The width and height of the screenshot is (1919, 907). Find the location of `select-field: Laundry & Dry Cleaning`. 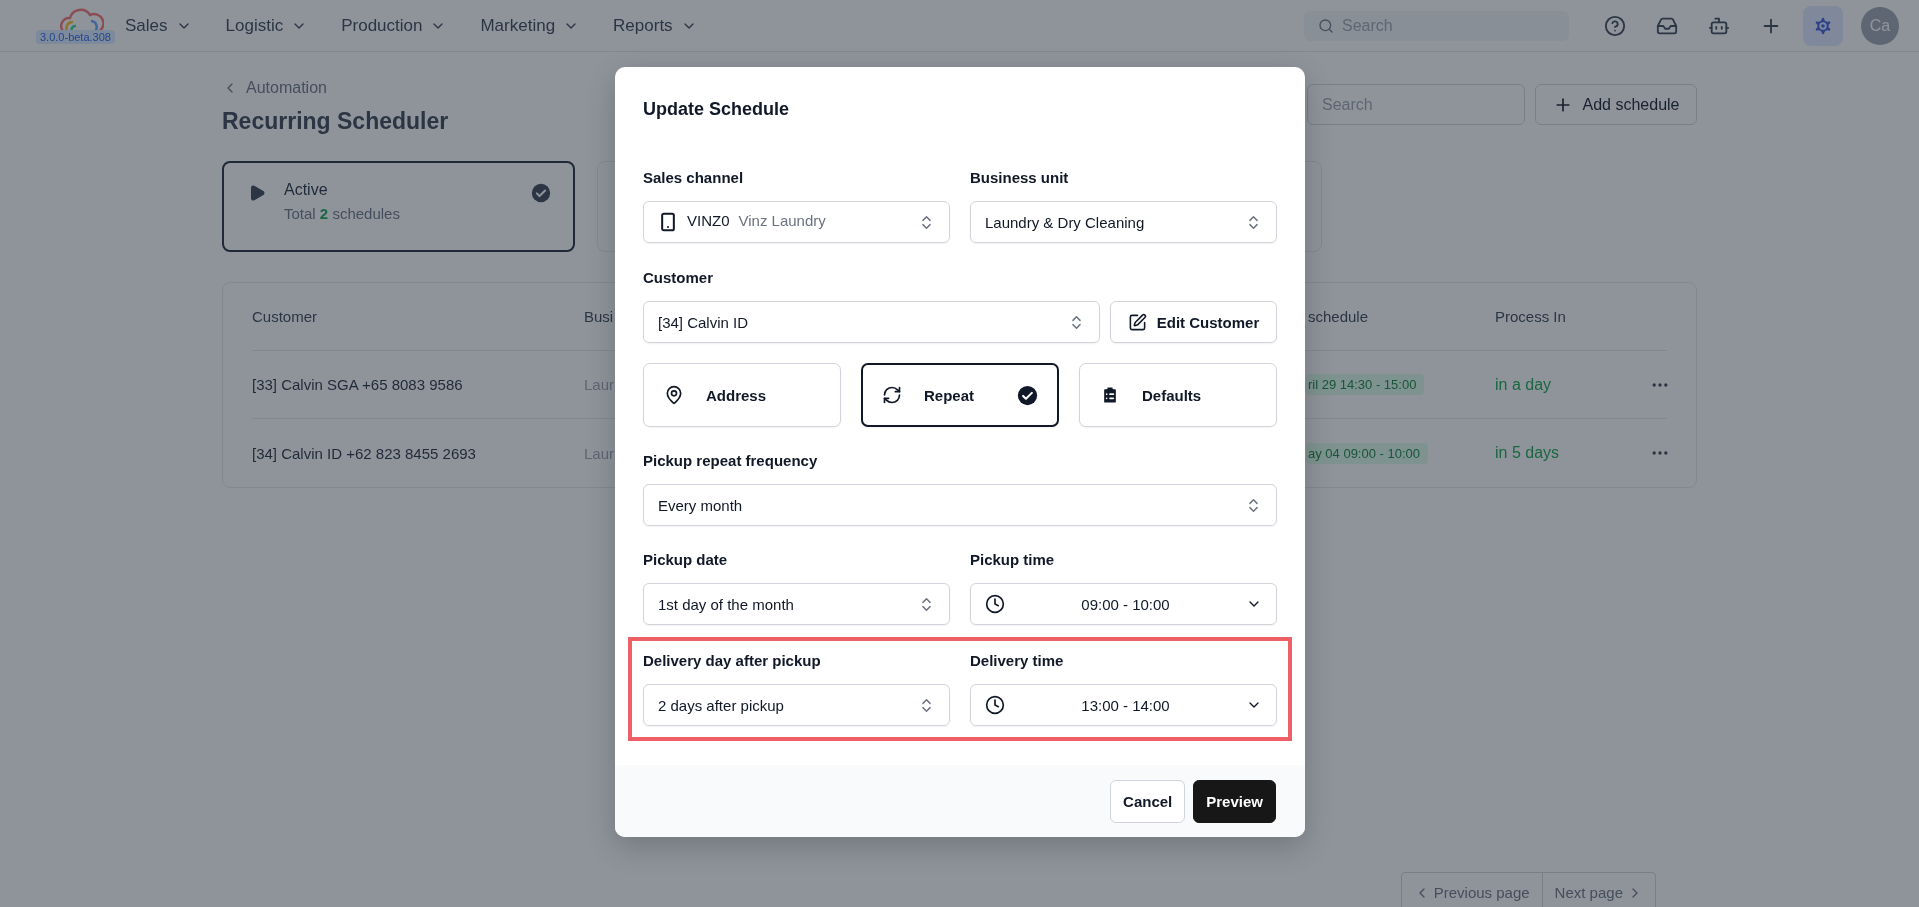

select-field: Laundry & Dry Cleaning is located at coordinates (1123, 222).